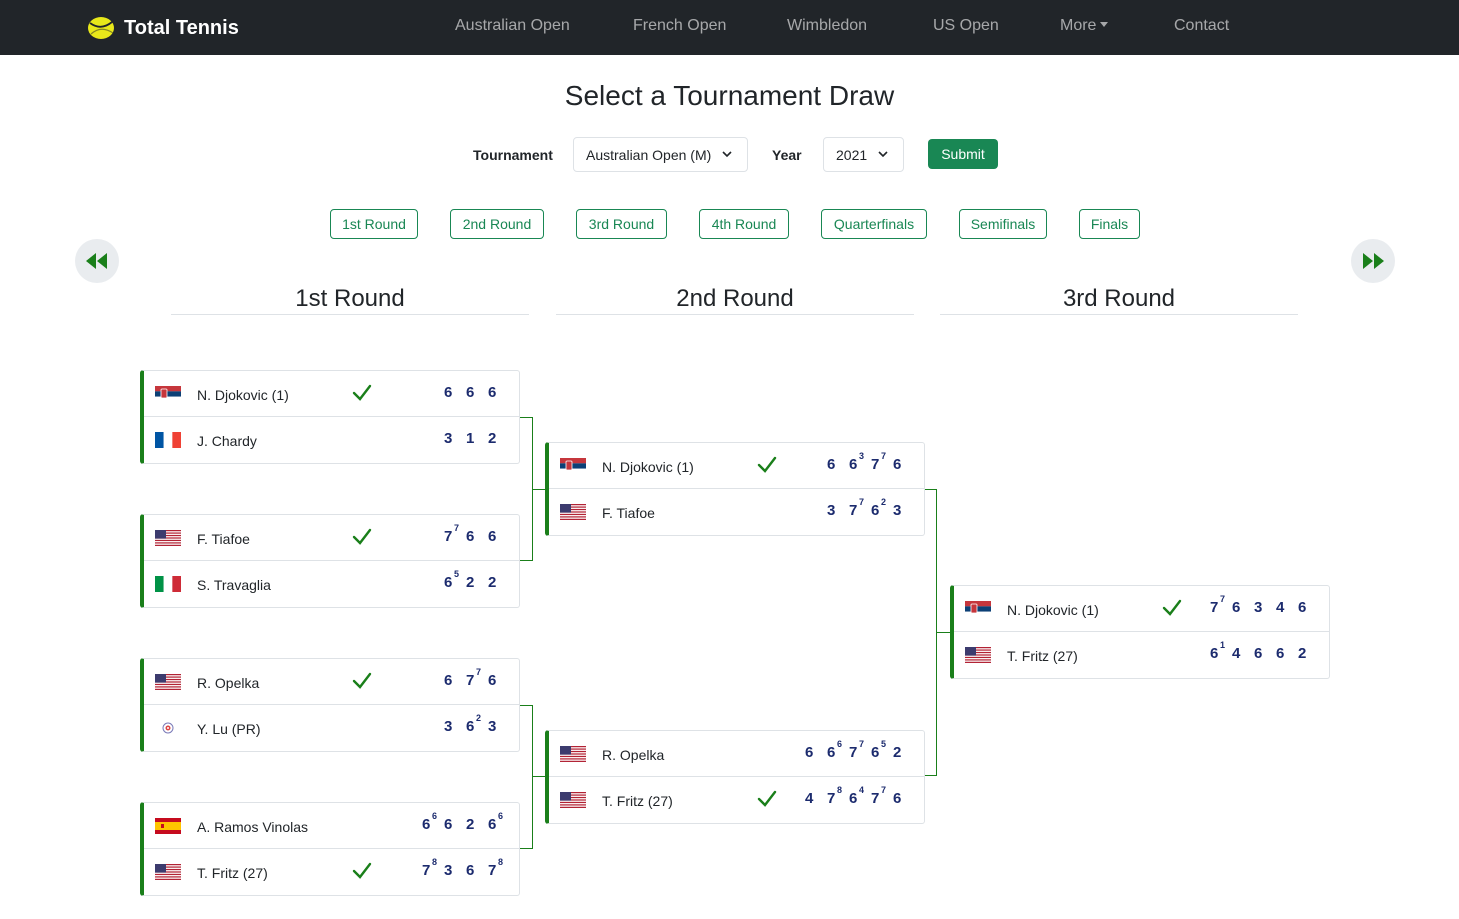  Describe the element at coordinates (97, 261) in the screenshot. I see `previous-rounds-button` at that location.